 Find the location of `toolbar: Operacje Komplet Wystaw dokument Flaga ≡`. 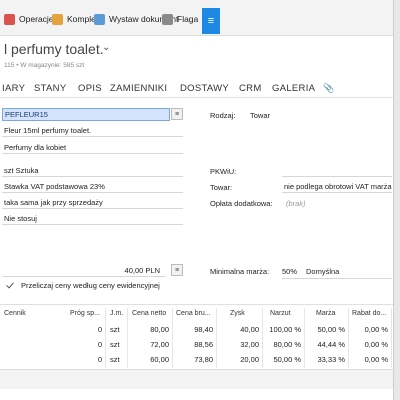

toolbar: Operacje Komplet Wystaw dokument Flaga ≡ is located at coordinates (200, 18).